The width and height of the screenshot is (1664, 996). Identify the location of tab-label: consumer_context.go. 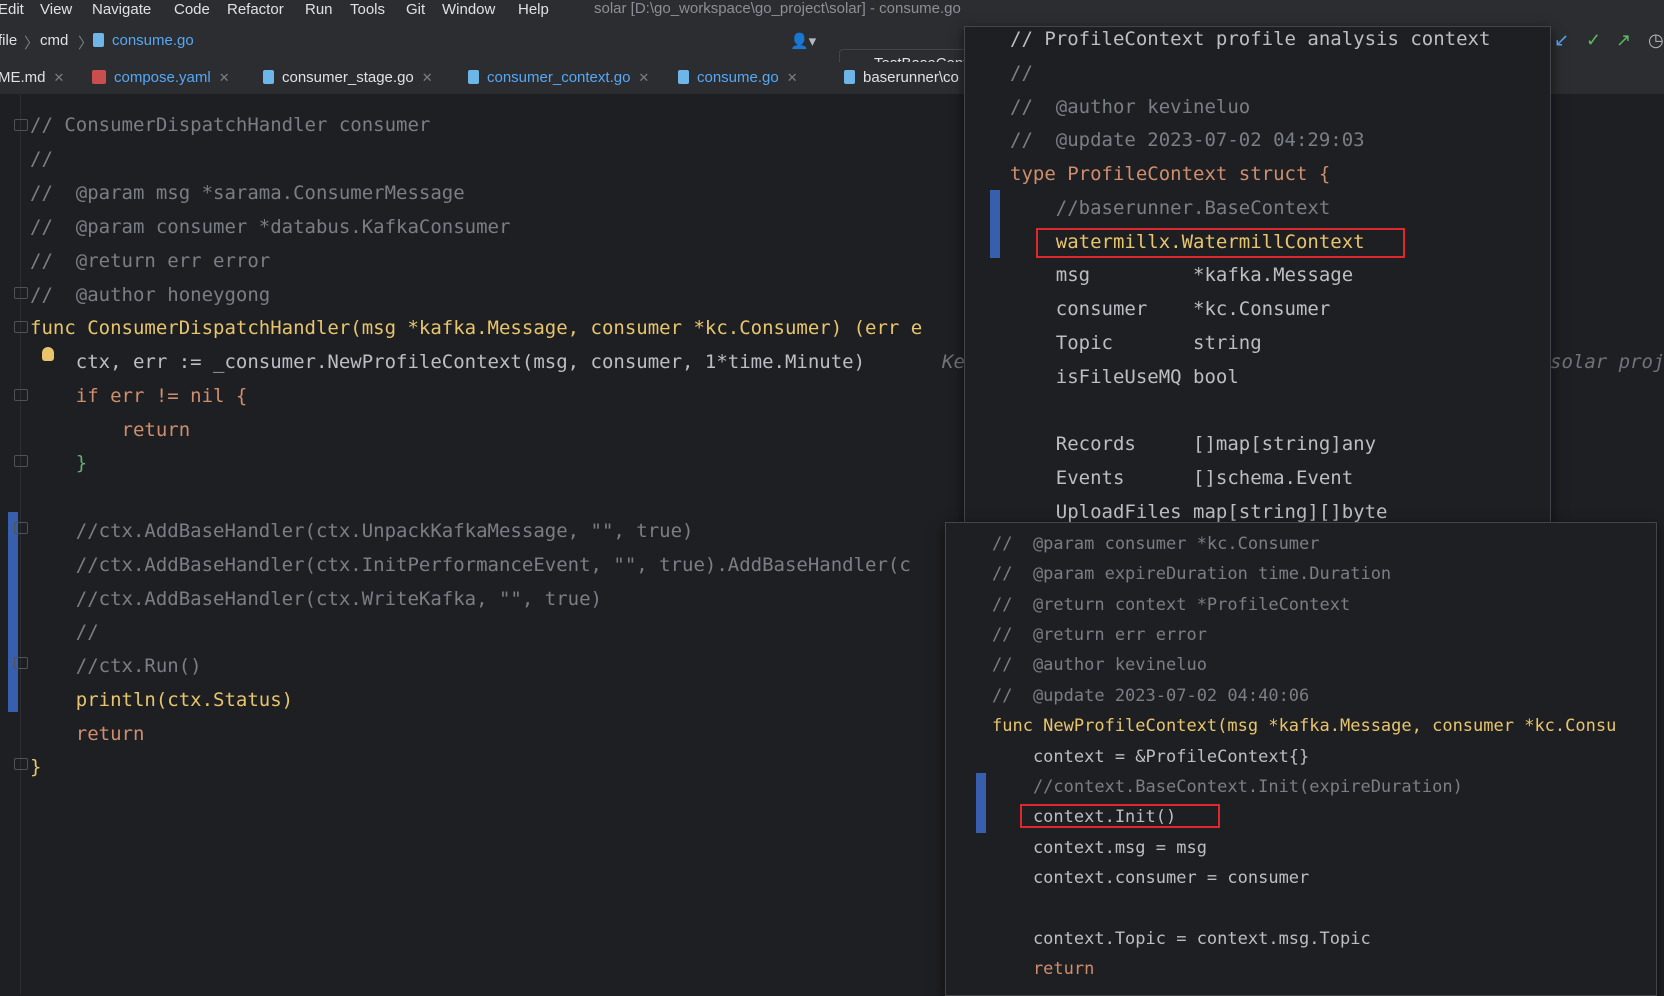
(559, 77).